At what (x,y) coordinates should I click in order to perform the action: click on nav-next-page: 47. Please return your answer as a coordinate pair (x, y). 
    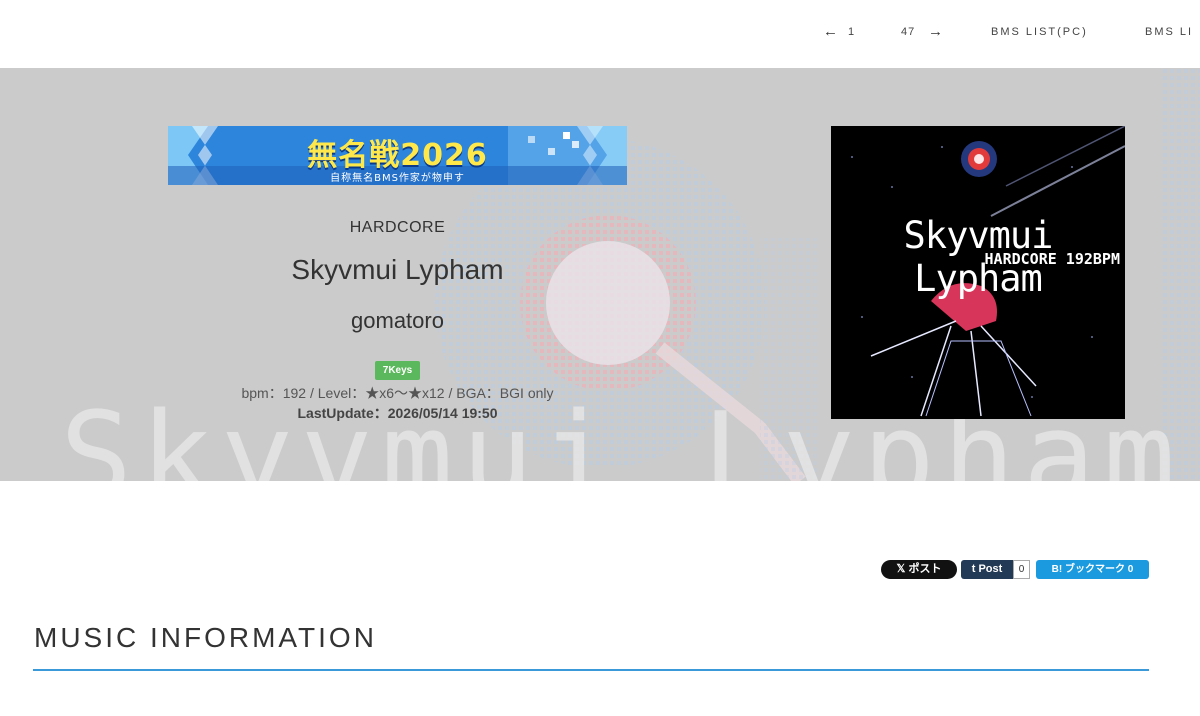
    Looking at the image, I should click on (908, 32).